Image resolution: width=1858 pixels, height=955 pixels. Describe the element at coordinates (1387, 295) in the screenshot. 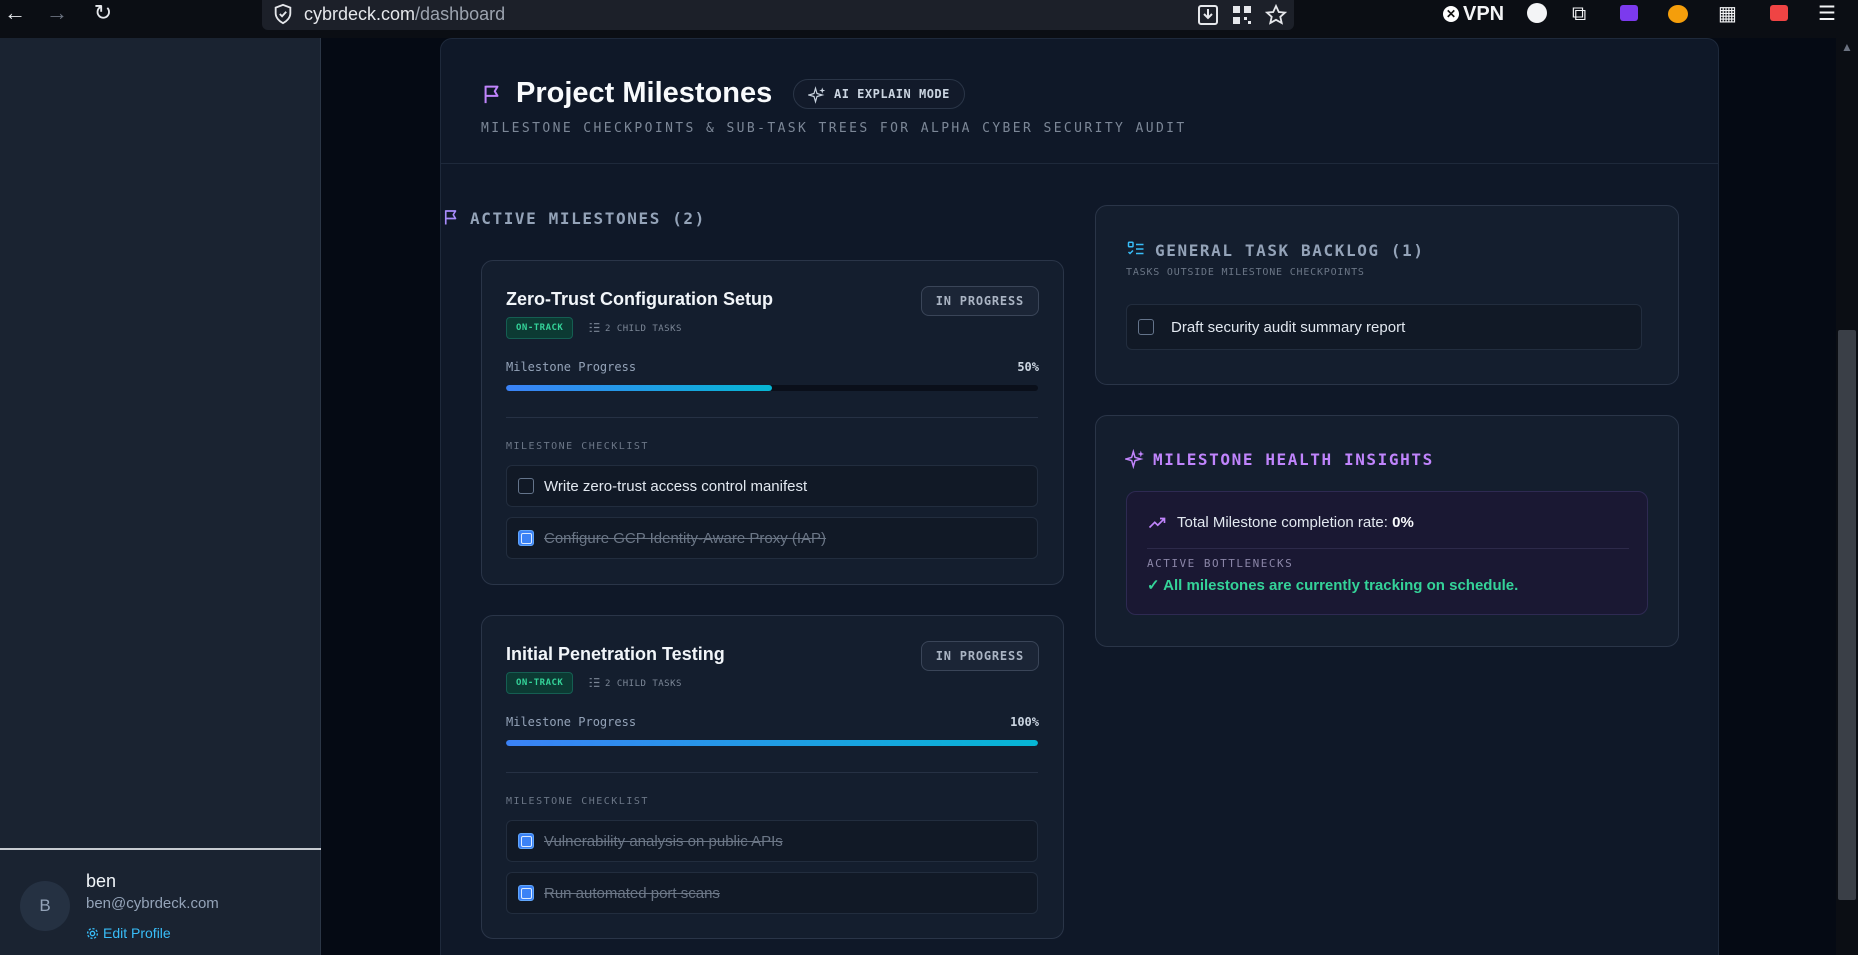

I see `backlog-card` at that location.